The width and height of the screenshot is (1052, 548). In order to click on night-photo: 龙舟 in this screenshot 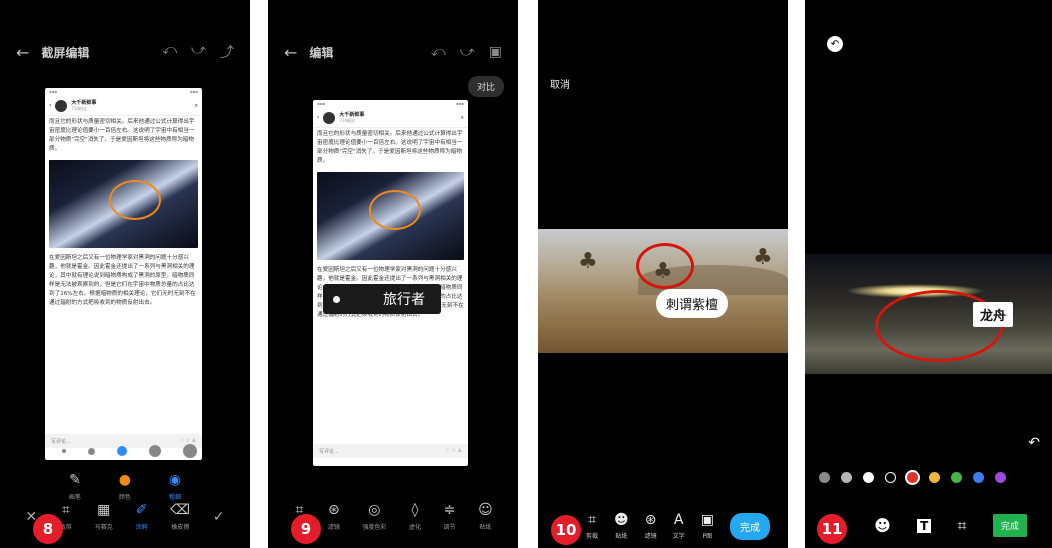, I will do `click(928, 314)`.